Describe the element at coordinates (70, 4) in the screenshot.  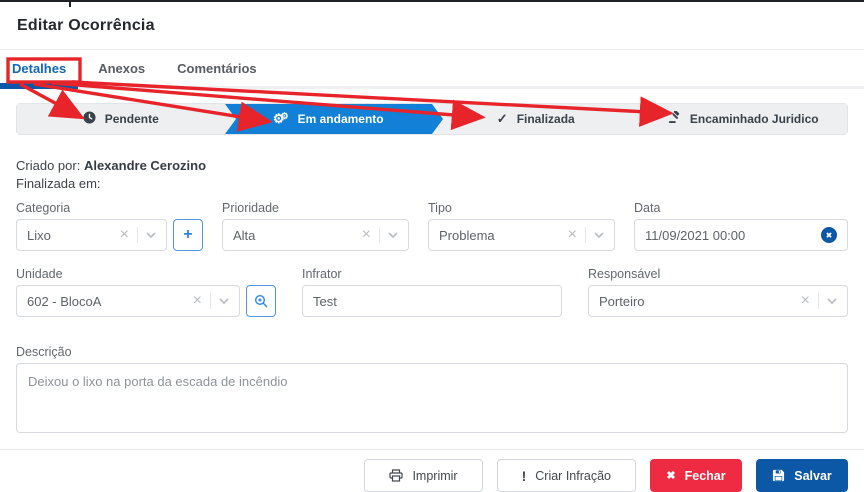
I see `screenshot-artifact` at that location.